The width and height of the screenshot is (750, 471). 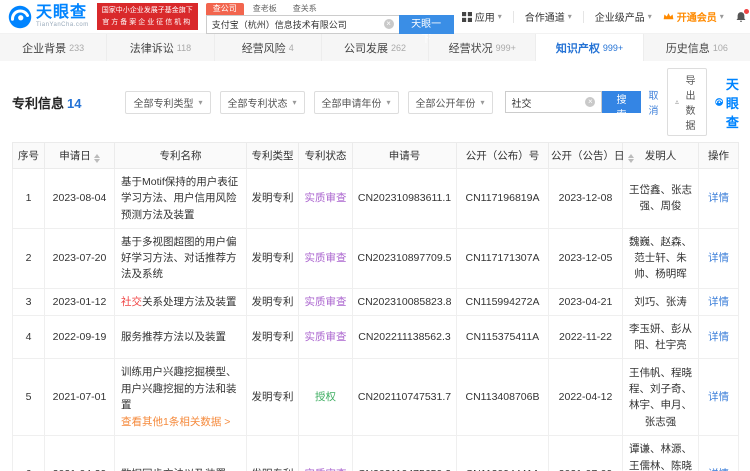 I want to click on tab-企业背景: 企业背景 233, so click(x=54, y=47).